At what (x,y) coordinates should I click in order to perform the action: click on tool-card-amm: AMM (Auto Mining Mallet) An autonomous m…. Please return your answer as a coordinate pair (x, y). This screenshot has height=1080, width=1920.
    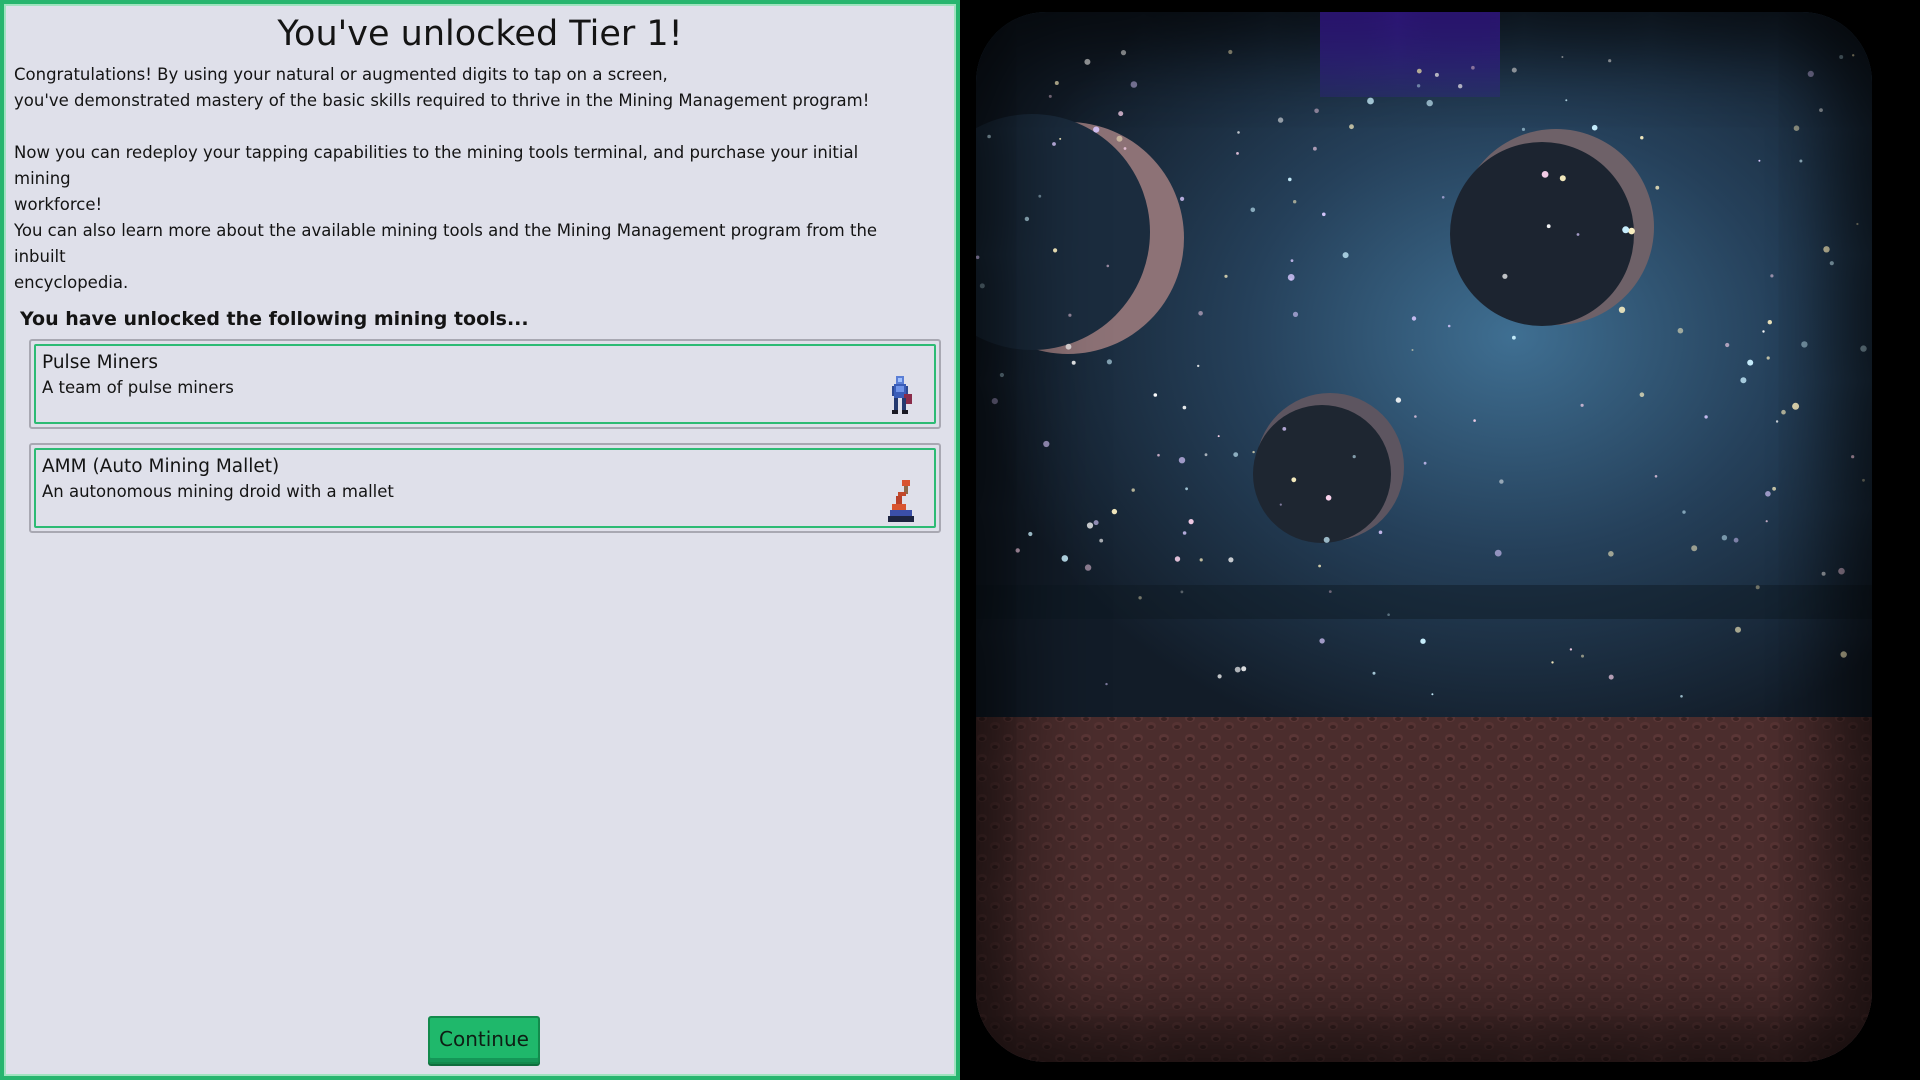
    Looking at the image, I should click on (485, 488).